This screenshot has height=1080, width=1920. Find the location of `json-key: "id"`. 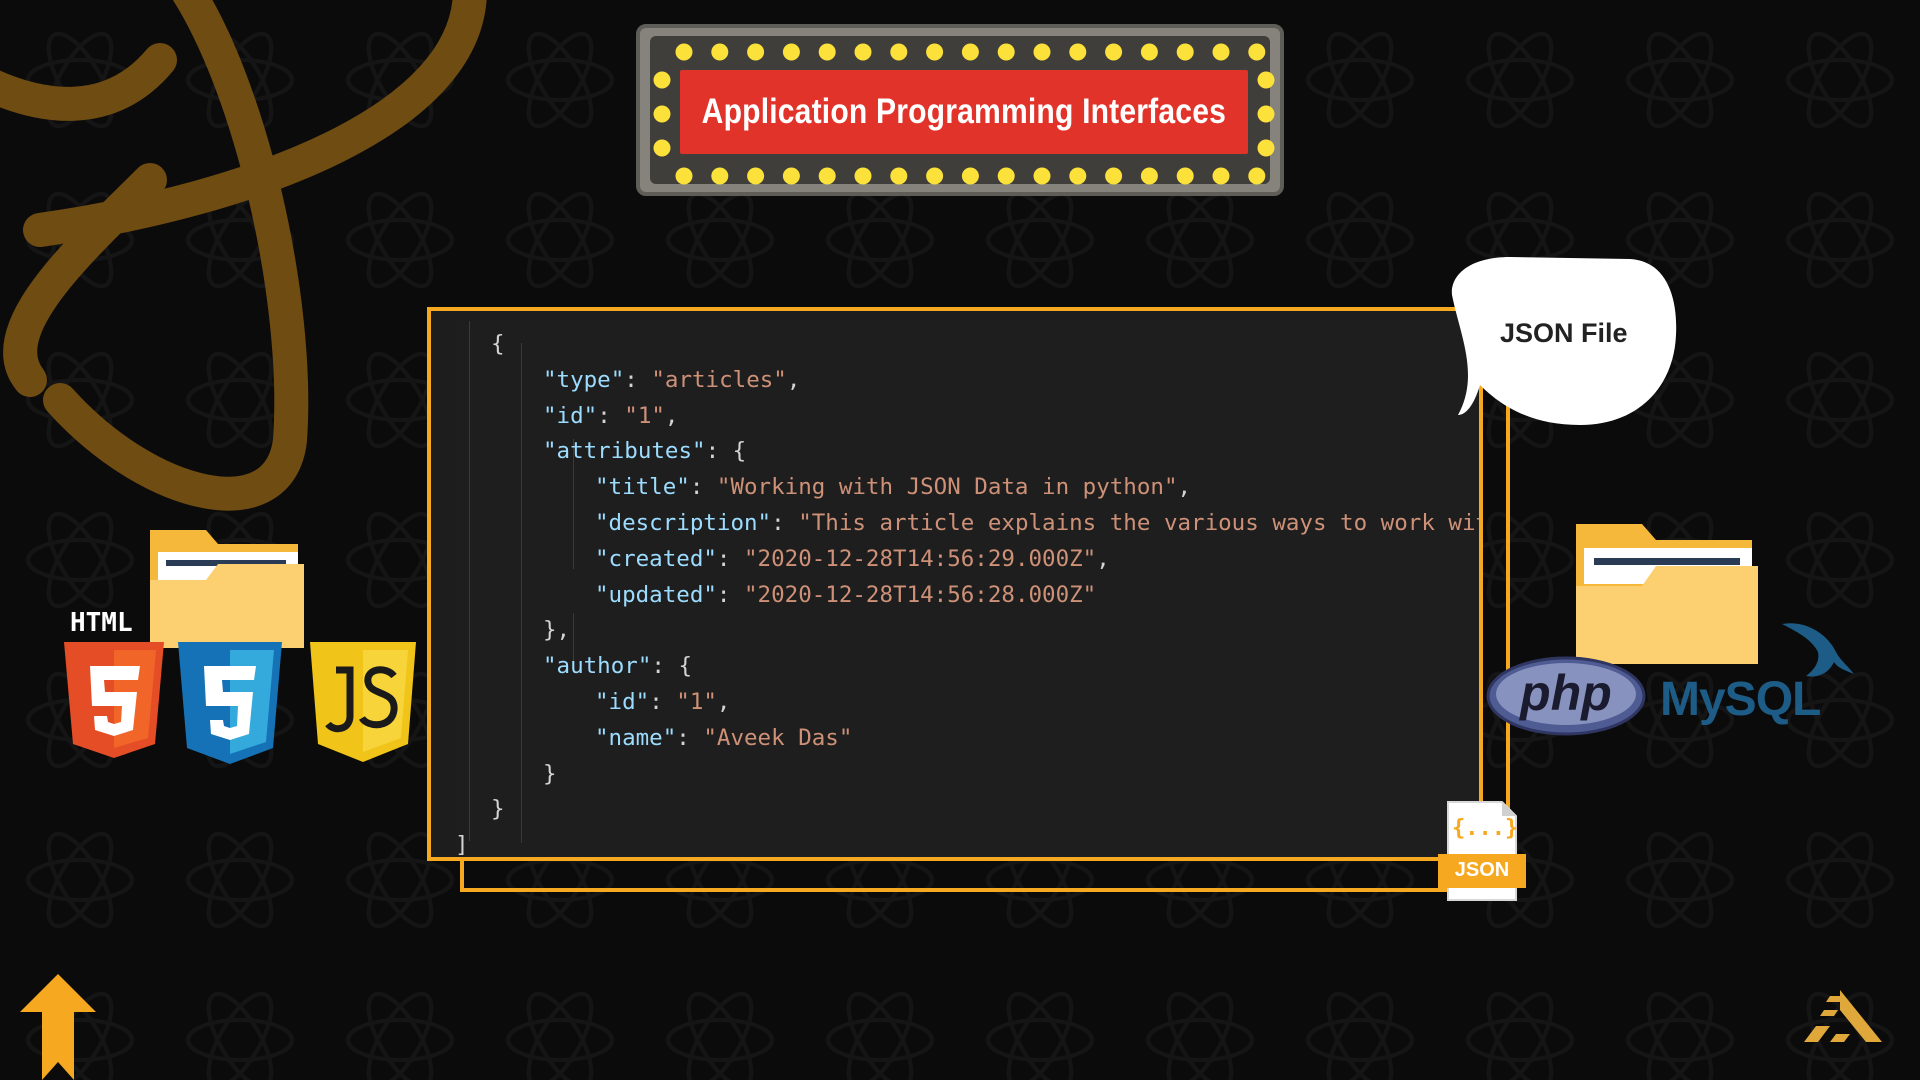

json-key: "id" is located at coordinates (570, 415).